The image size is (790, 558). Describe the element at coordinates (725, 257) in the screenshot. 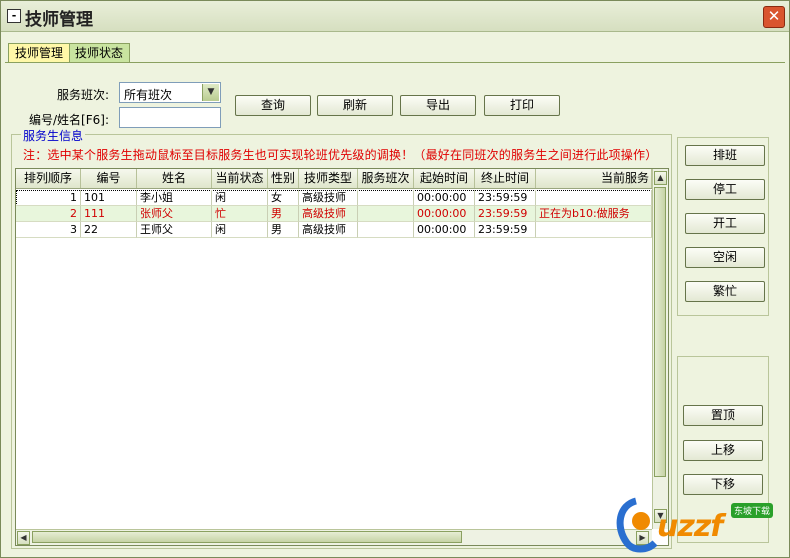

I see `idle-button: 空闲` at that location.